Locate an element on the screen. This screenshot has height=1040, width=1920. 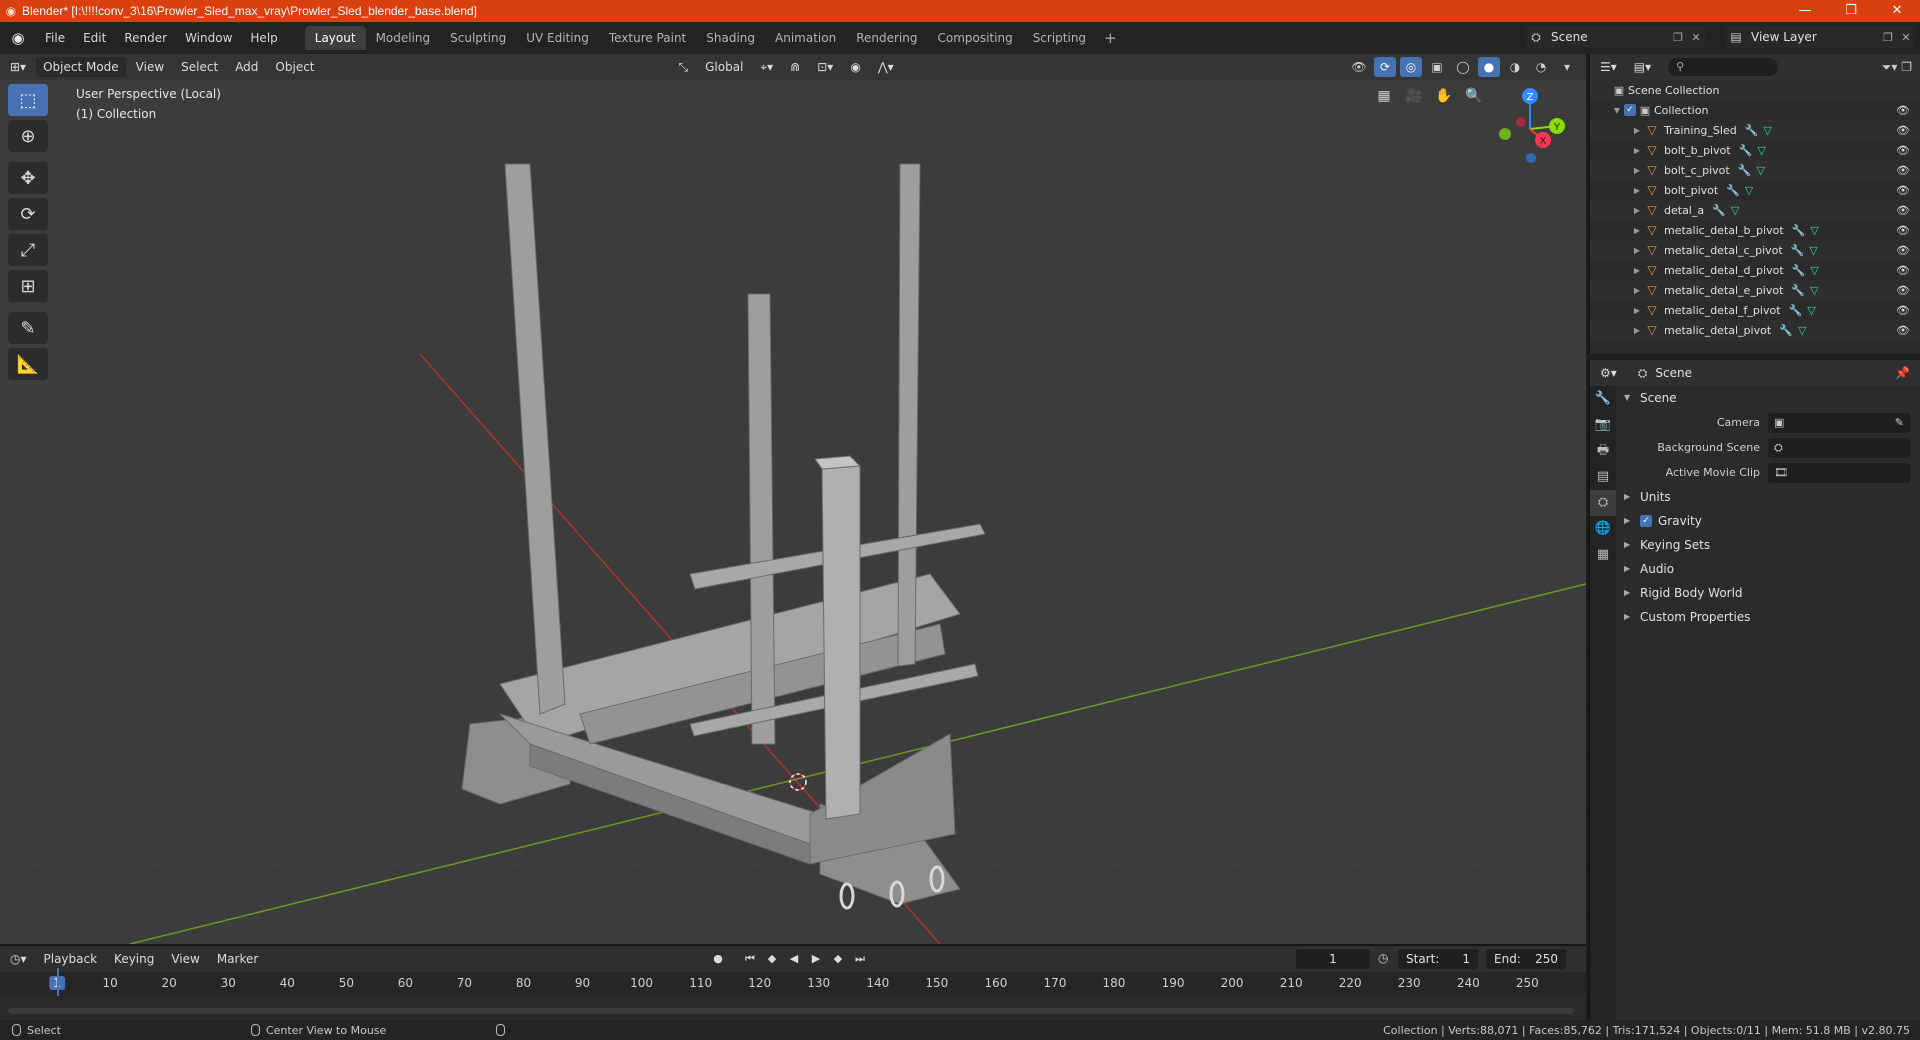
object-name: metalic_detal_f_pivot is located at coordinates (1722, 310).